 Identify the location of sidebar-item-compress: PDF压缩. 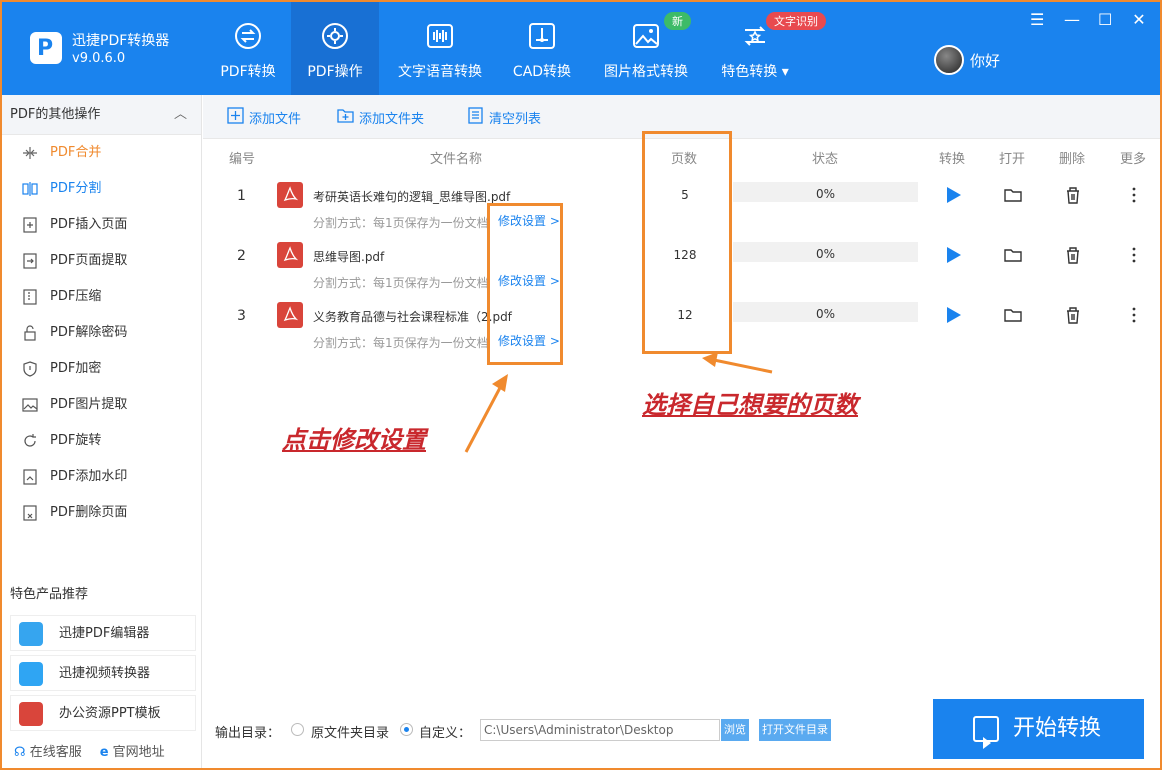
(101, 297).